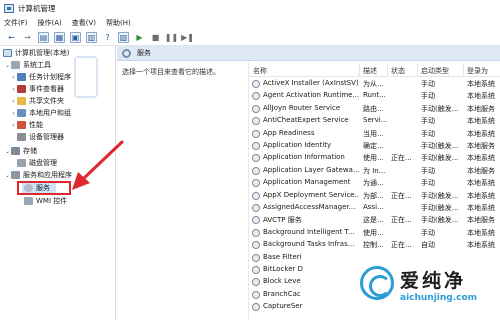  What do you see at coordinates (374, 84) in the screenshot?
I see `table-row: ActiveX Installer (AxInstSV) 为从... 手动 本地系统` at bounding box center [374, 84].